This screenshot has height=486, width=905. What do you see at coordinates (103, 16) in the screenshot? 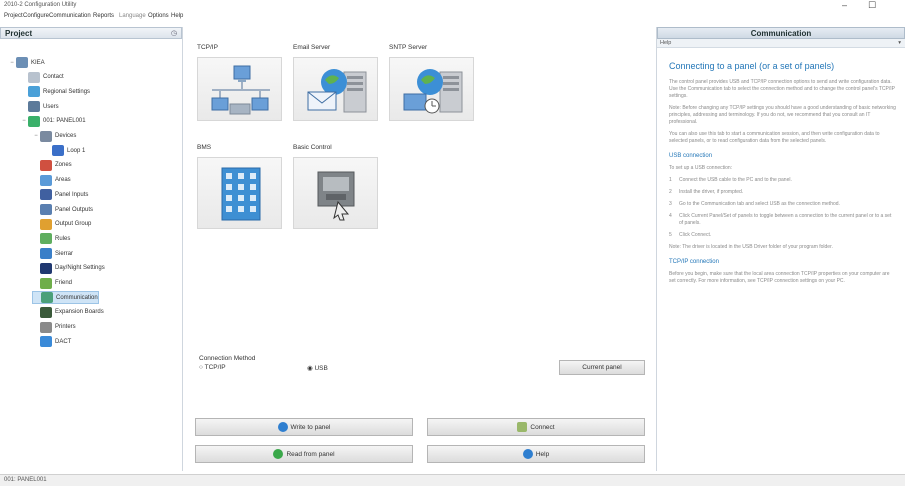
I see `menu-reports: Reports` at bounding box center [103, 16].